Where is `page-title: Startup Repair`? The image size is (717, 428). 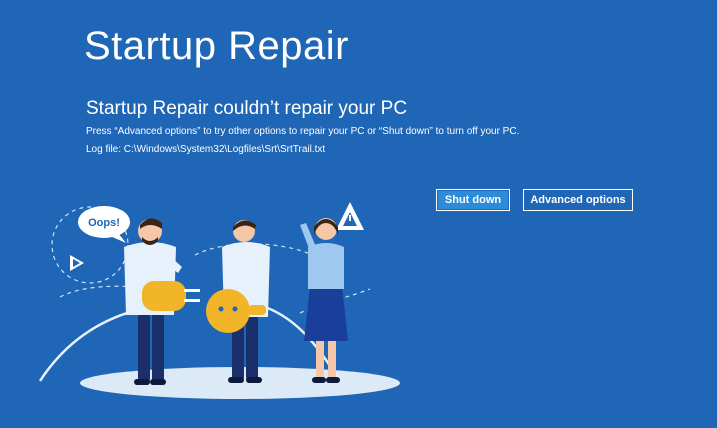 page-title: Startup Repair is located at coordinates (216, 46).